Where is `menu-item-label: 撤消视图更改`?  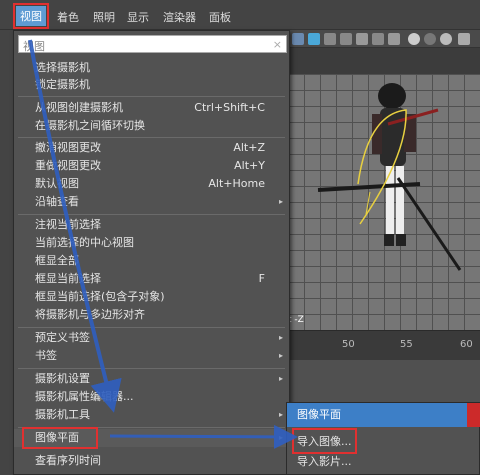
menu-item-label: 撤消视图更改 is located at coordinates (68, 147).